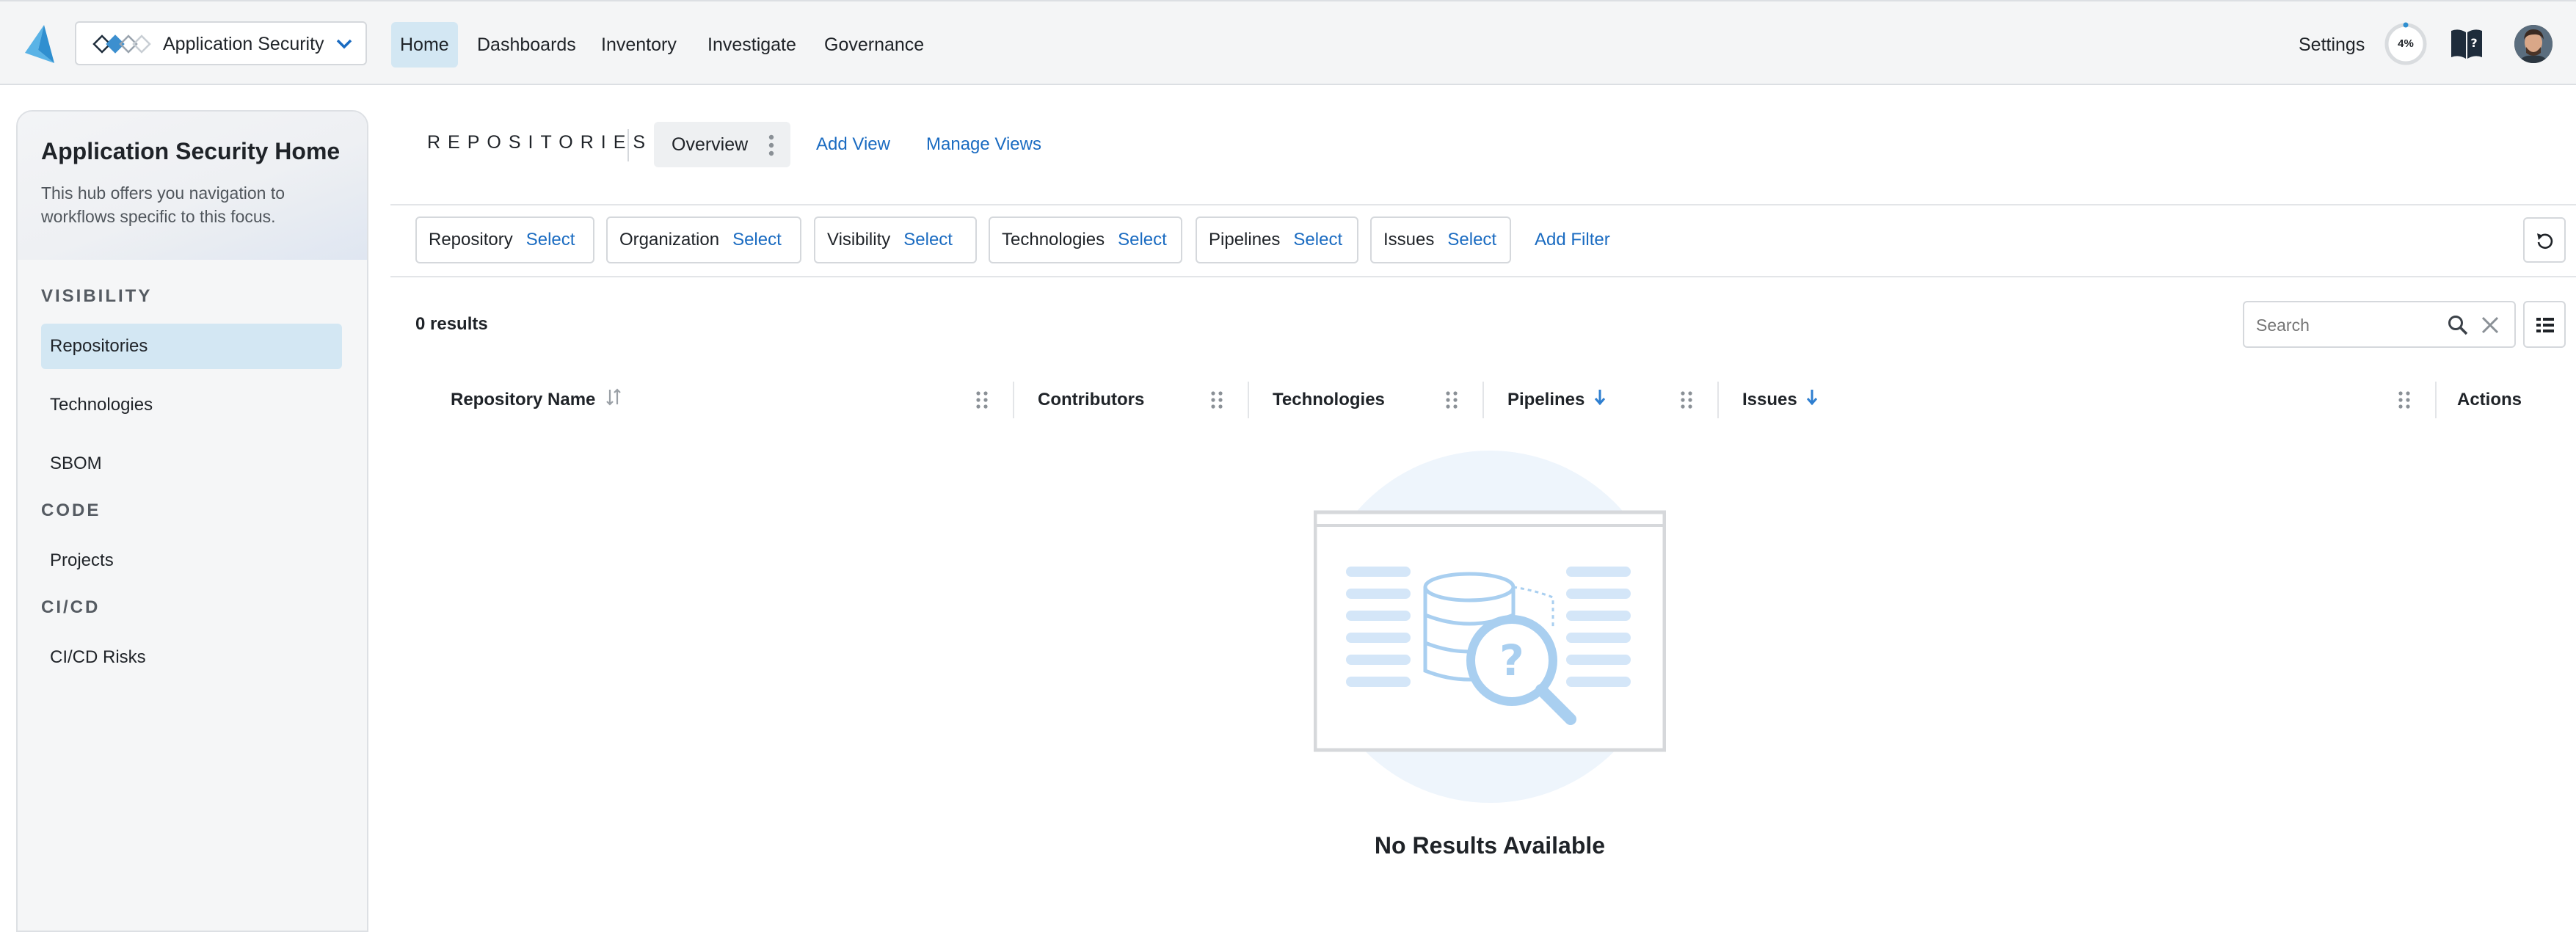  I want to click on nav-inventory: Inventory, so click(638, 45).